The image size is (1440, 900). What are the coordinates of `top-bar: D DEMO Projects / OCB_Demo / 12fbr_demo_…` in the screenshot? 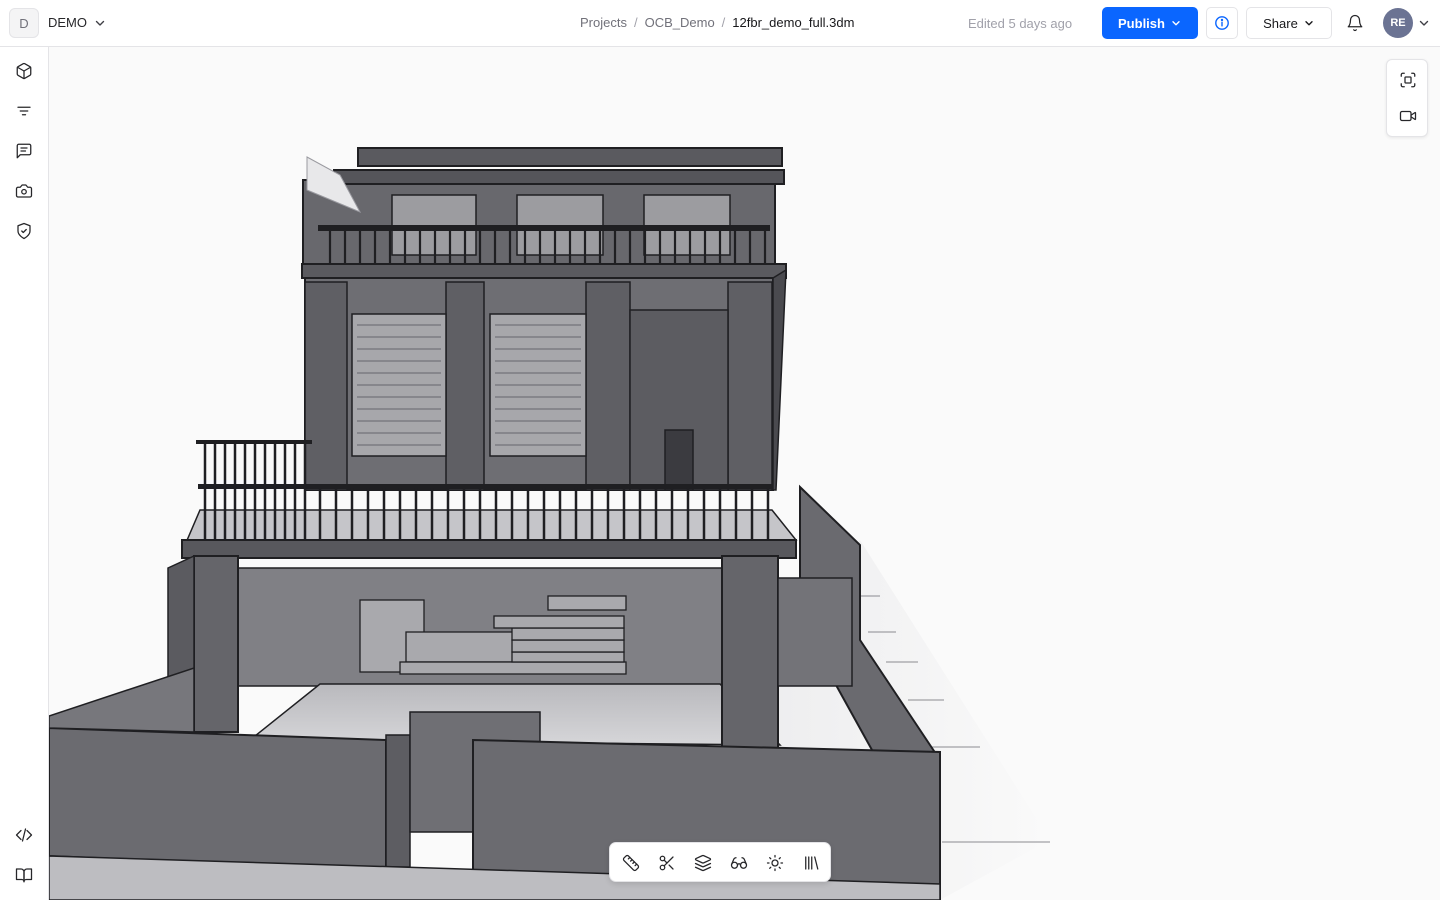 It's located at (720, 23).